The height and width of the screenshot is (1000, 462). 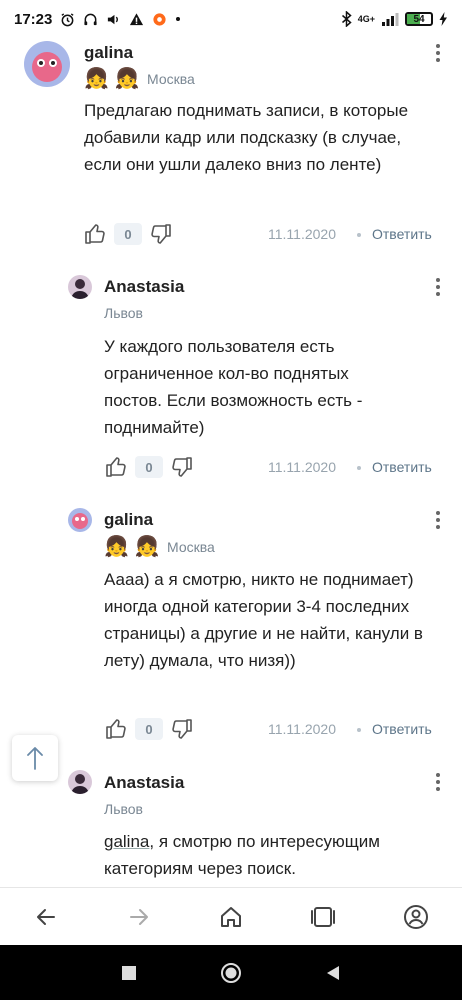 I want to click on tabs-button, so click(x=323, y=917).